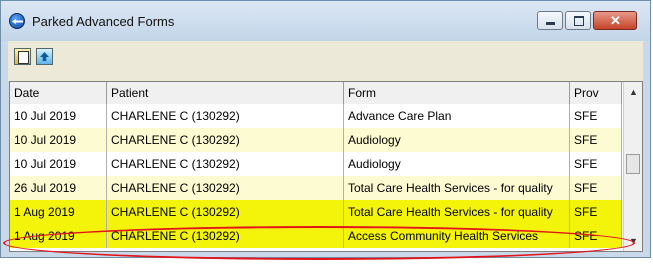 The height and width of the screenshot is (264, 653). Describe the element at coordinates (22, 56) in the screenshot. I see `print-icon` at that location.